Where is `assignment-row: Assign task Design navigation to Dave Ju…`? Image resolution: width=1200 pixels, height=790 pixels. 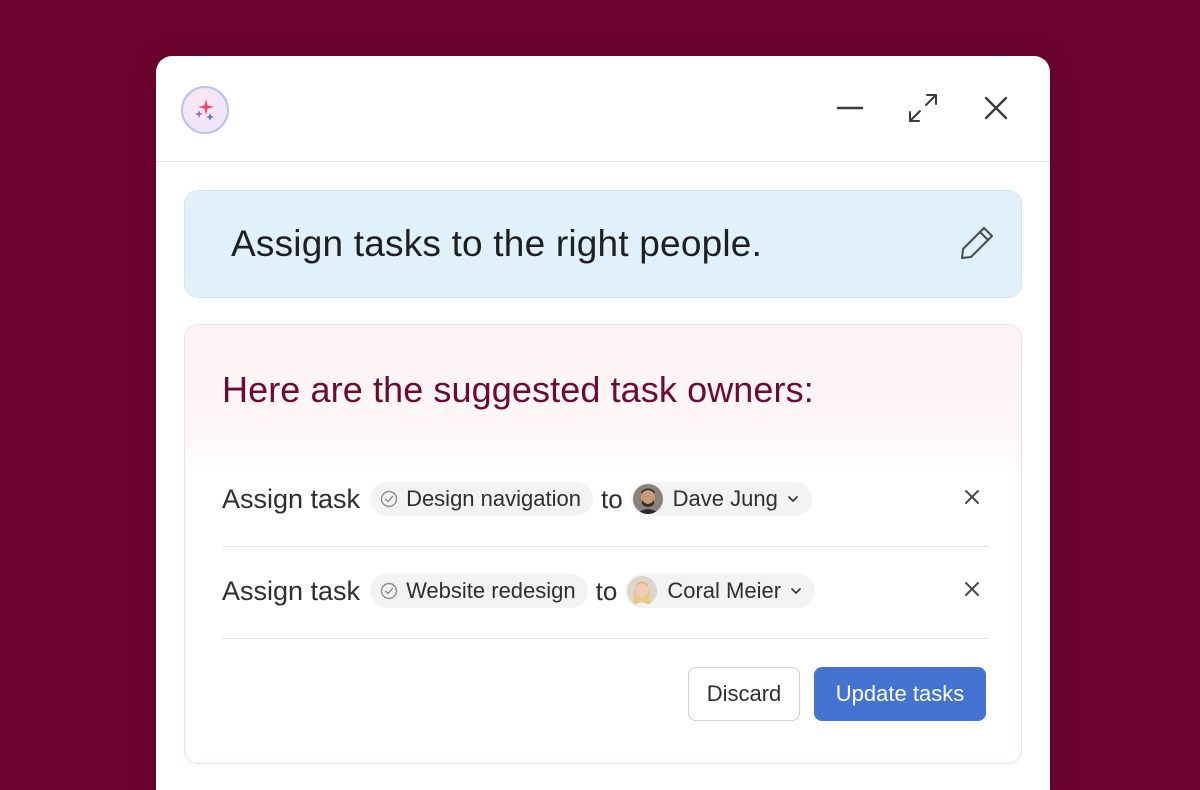 assignment-row: Assign task Design navigation to Dave Ju… is located at coordinates (605, 501).